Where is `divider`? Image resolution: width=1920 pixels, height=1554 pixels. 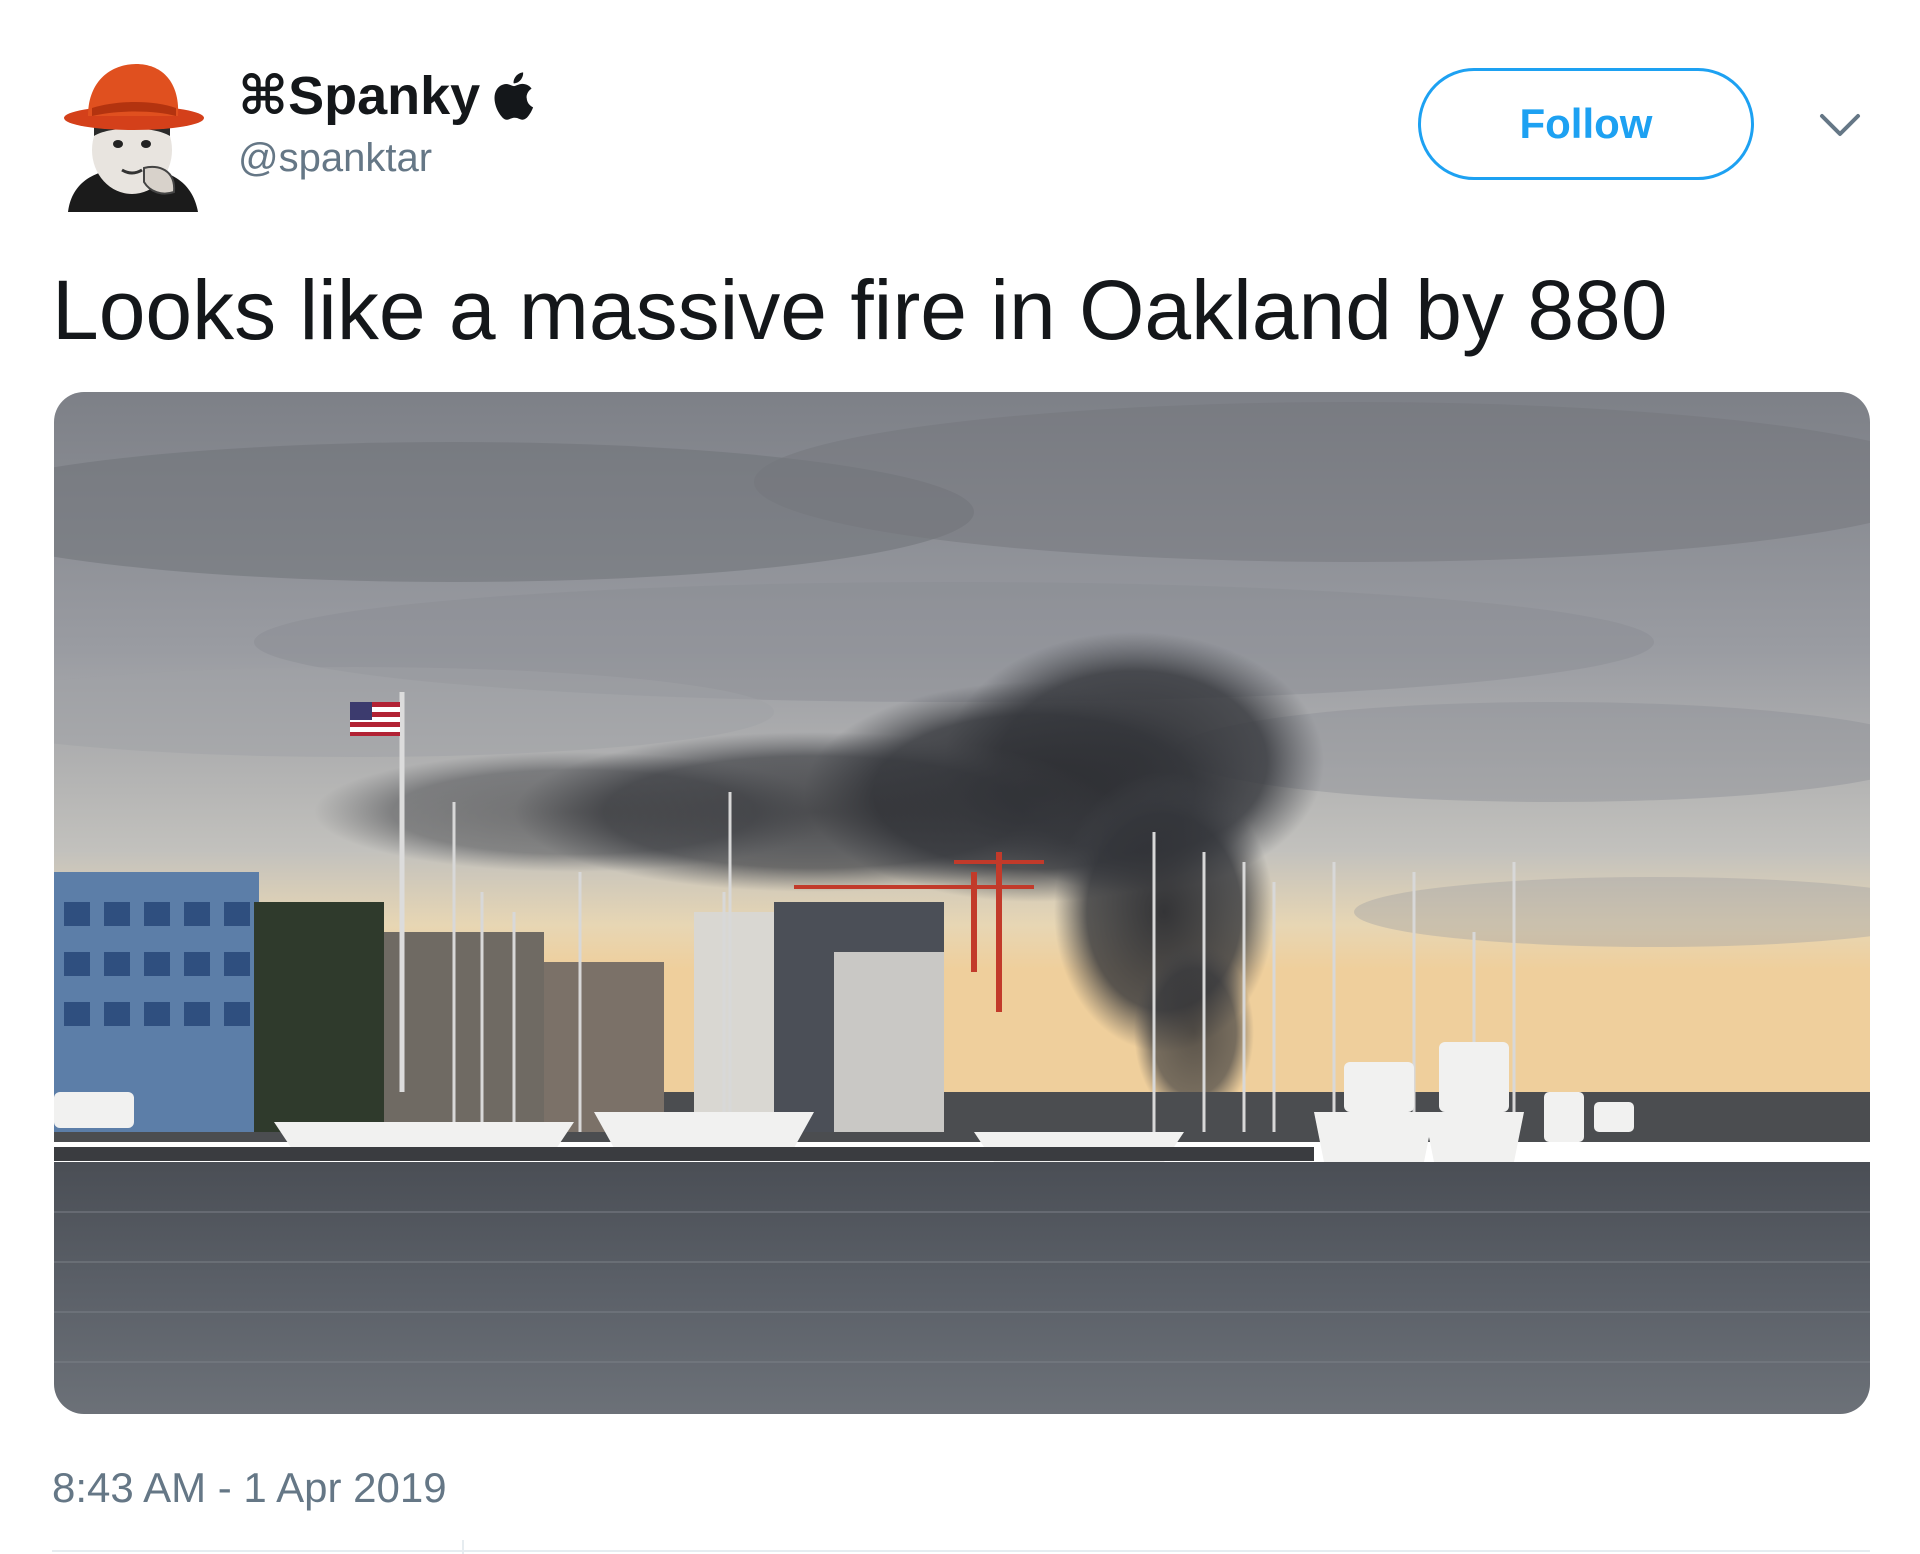 divider is located at coordinates (961, 1551).